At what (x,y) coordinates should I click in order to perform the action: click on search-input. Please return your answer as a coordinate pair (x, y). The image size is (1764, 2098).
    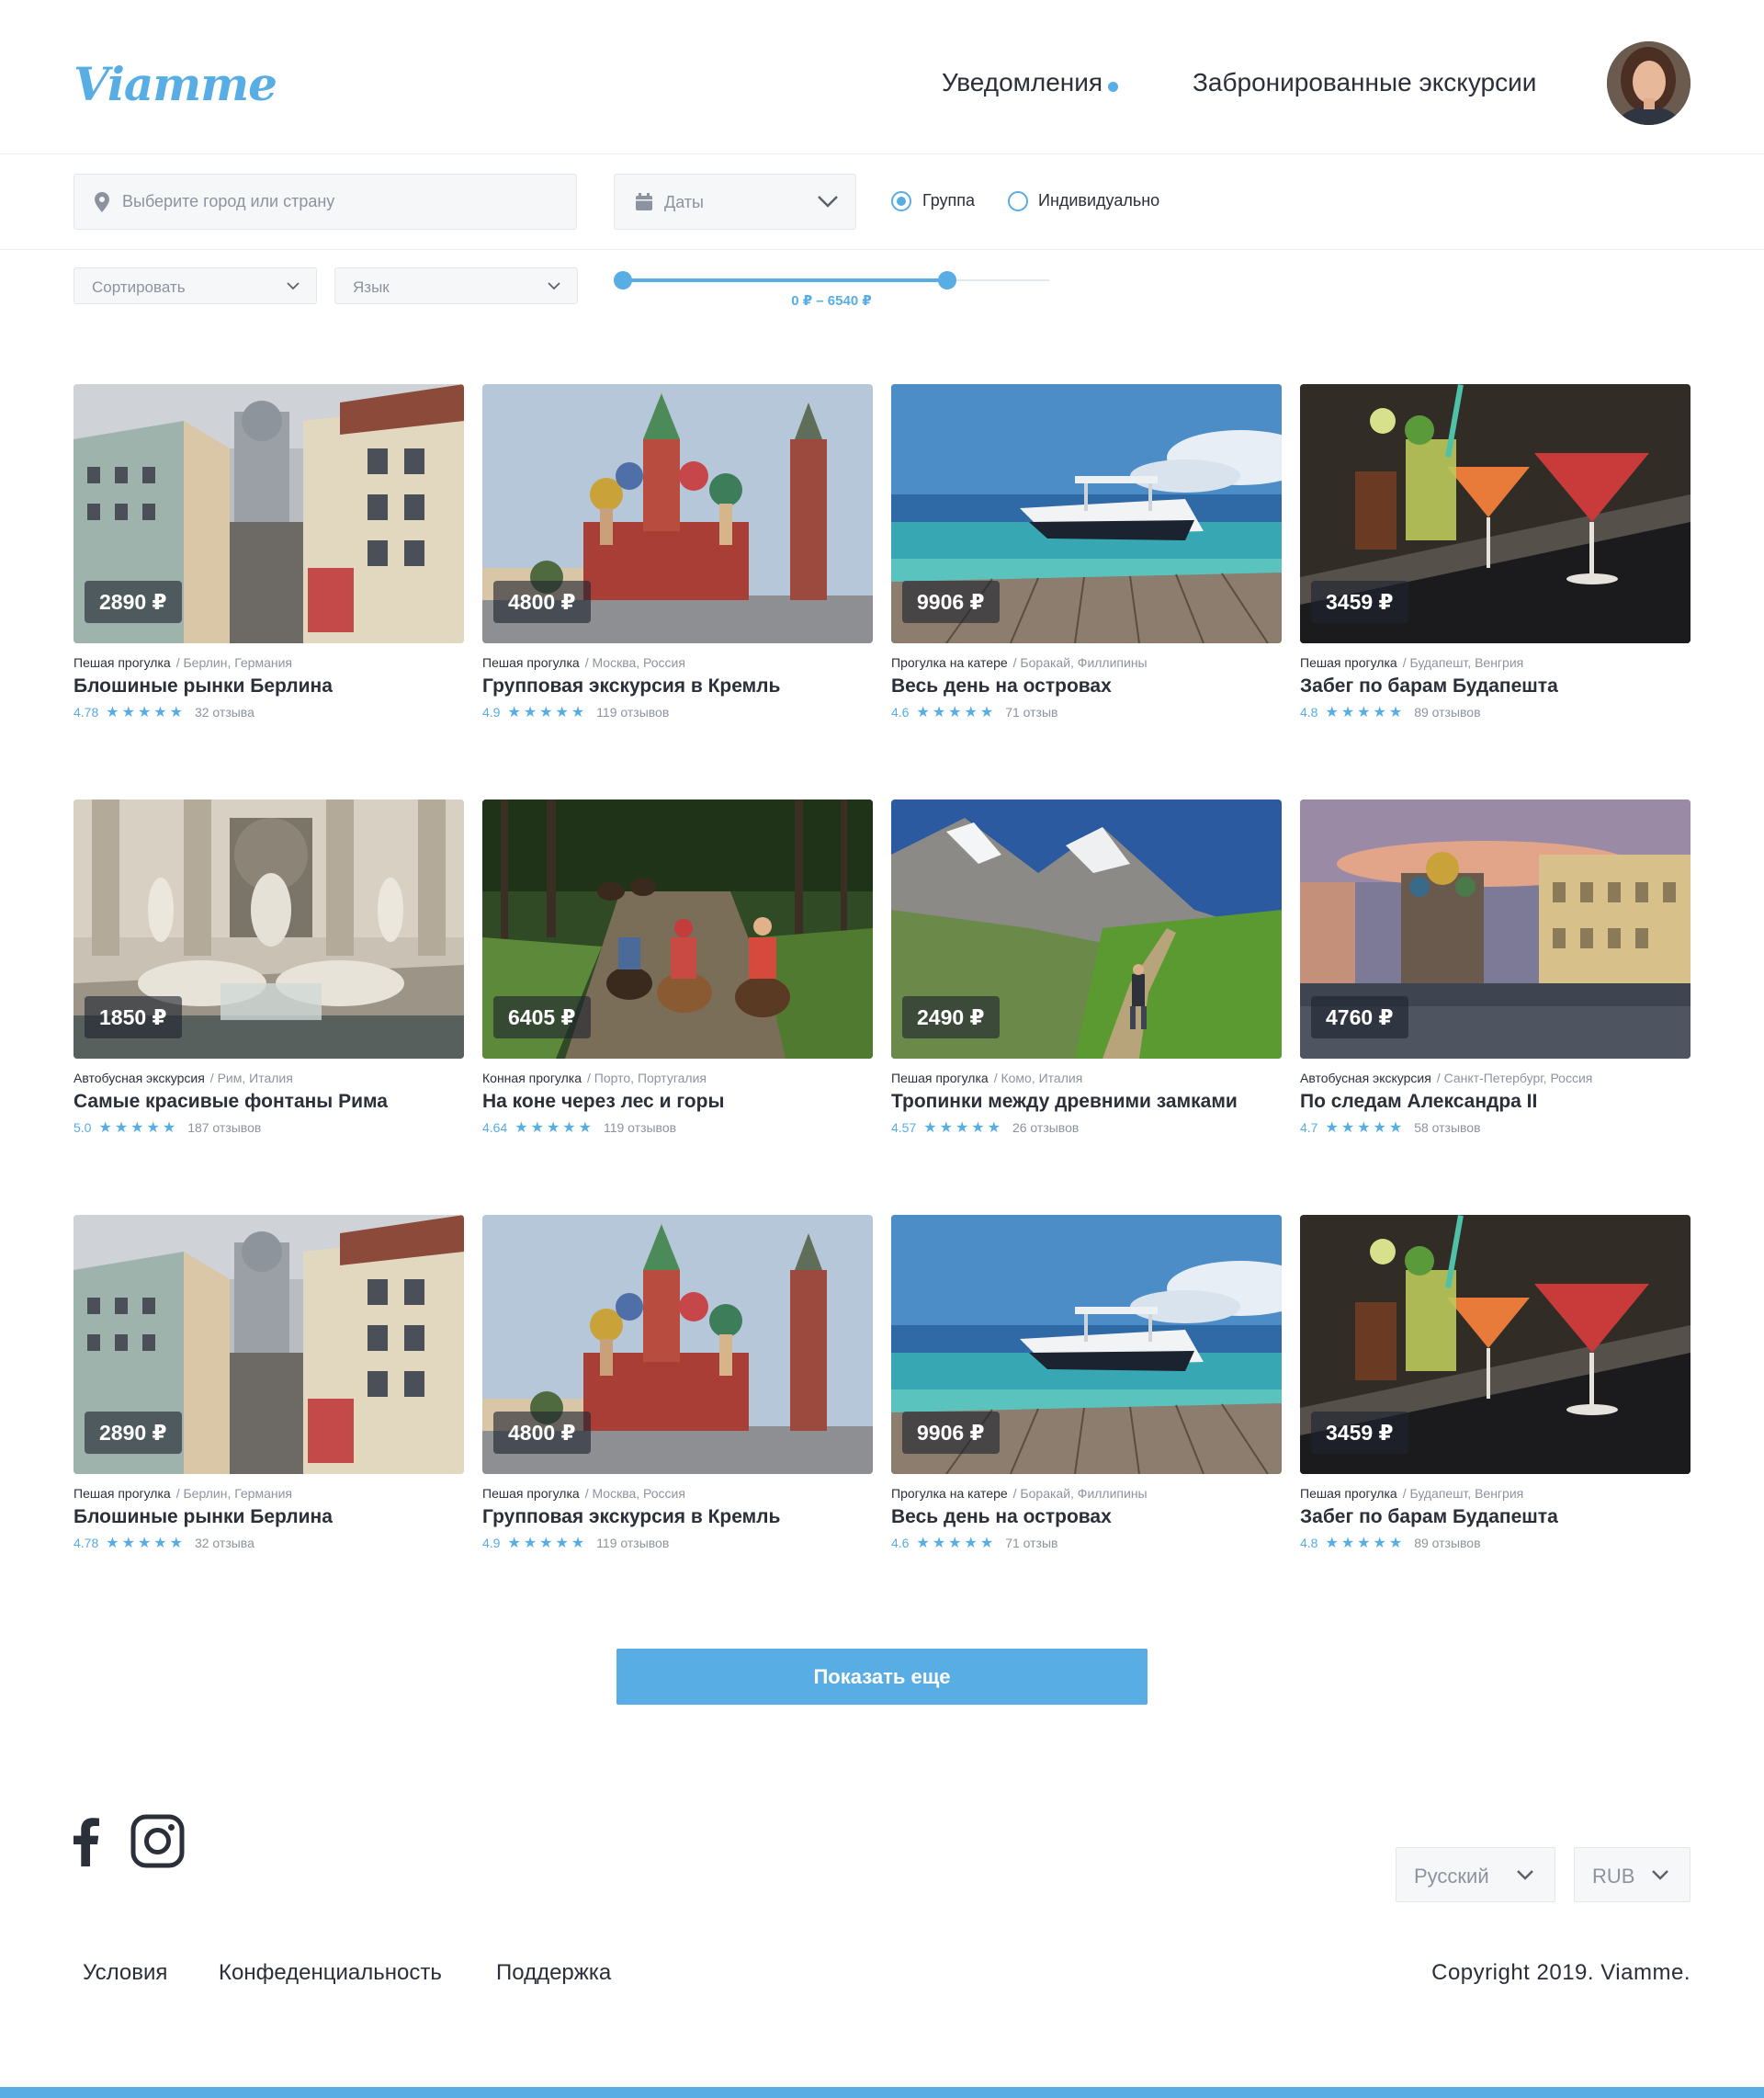
    Looking at the image, I should click on (342, 202).